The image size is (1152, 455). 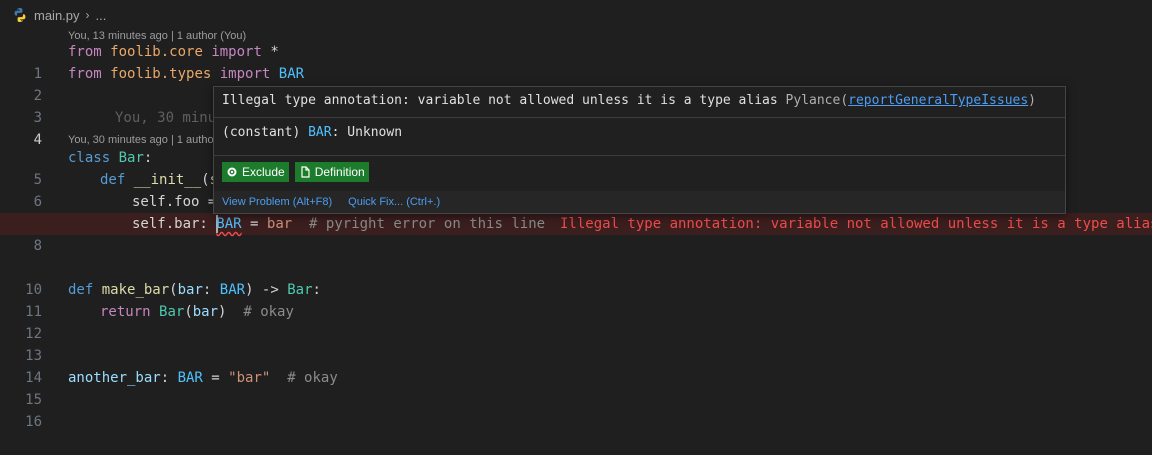 I want to click on python-file-icon, so click(x=20, y=15).